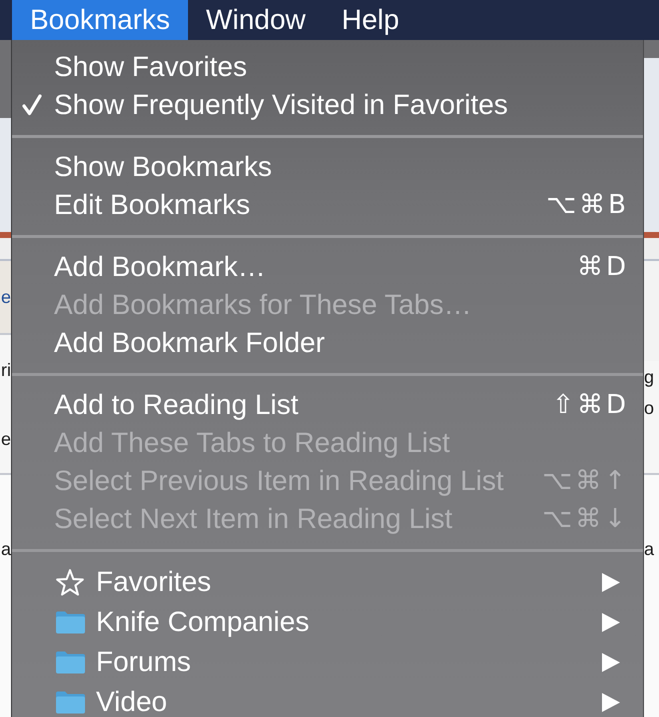  I want to click on page-text: ri, so click(6, 370).